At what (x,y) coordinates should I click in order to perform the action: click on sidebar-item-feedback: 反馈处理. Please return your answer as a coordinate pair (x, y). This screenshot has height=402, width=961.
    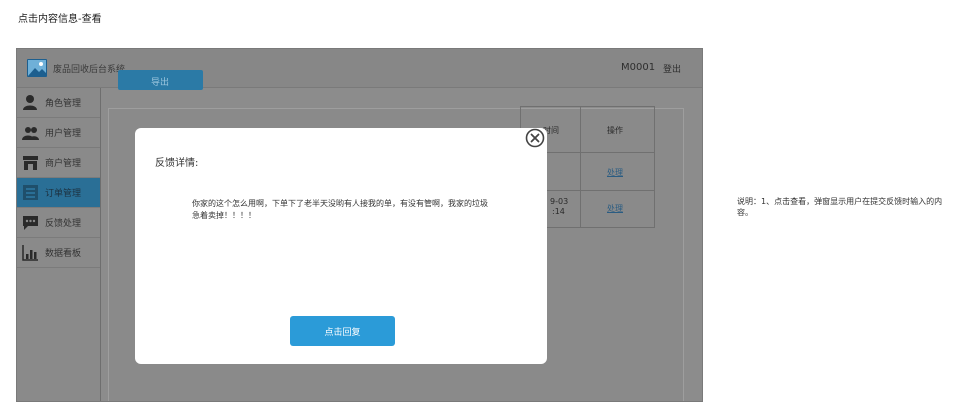
    Looking at the image, I should click on (58, 223).